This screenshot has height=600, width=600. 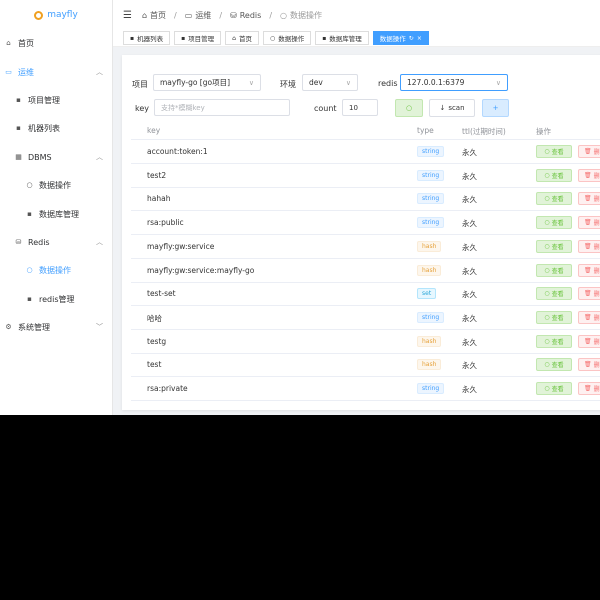 I want to click on tab-redis-data-ops: 数据操作 ↻ ×, so click(x=400, y=38).